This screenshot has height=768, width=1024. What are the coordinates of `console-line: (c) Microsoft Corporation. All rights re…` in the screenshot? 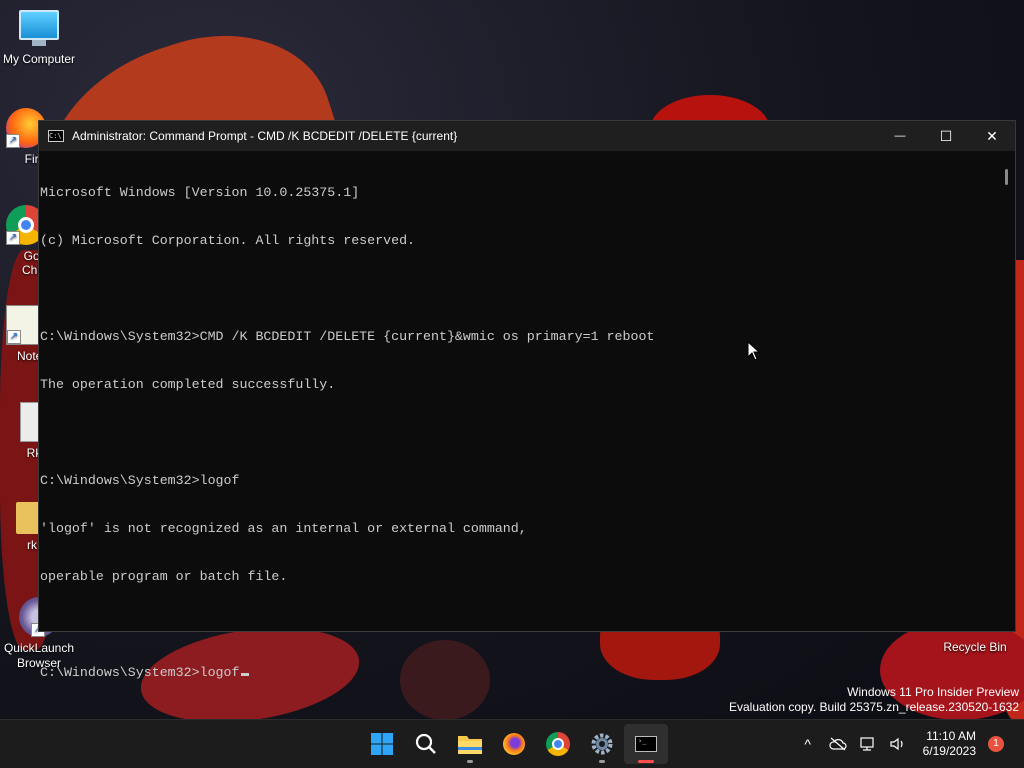 It's located at (228, 240).